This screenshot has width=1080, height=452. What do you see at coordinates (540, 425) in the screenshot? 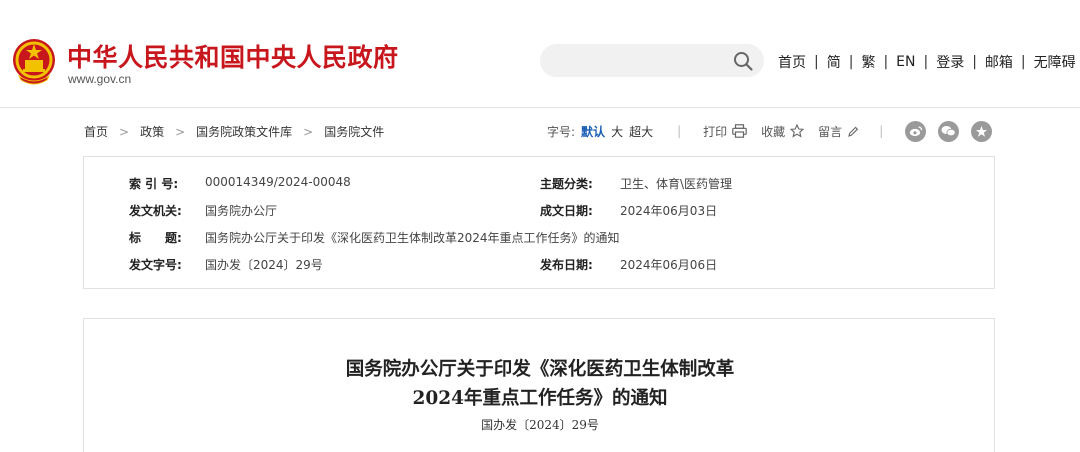
I see `article-doc-number: 国办发〔2024〕29号` at bounding box center [540, 425].